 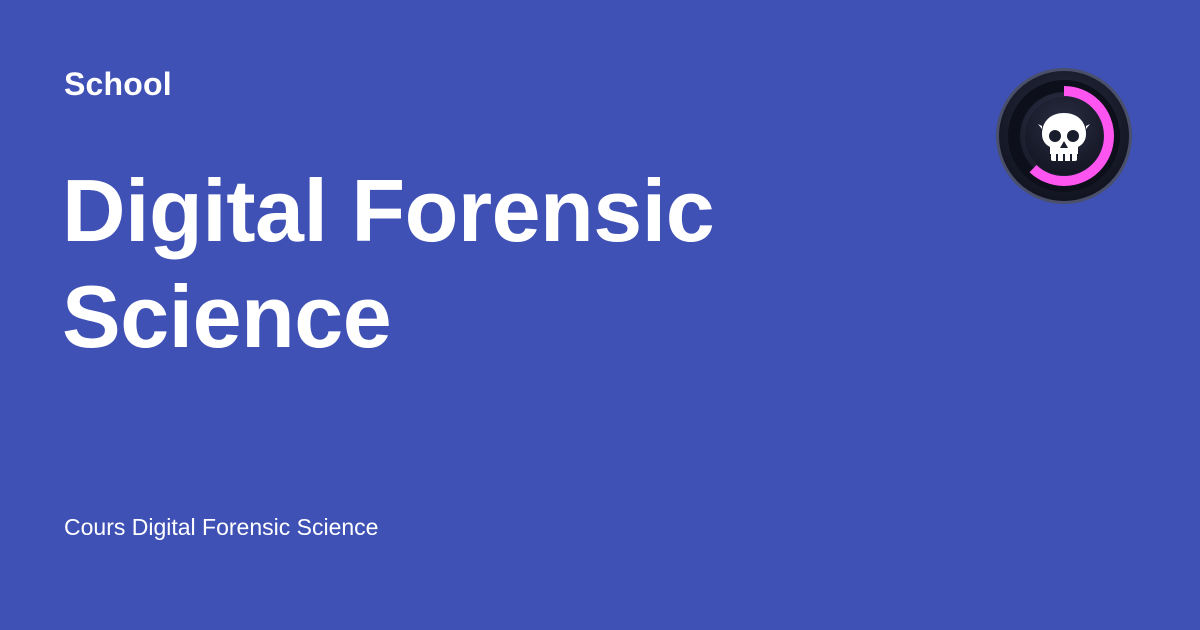 I want to click on progress-badge, so click(x=1064, y=136).